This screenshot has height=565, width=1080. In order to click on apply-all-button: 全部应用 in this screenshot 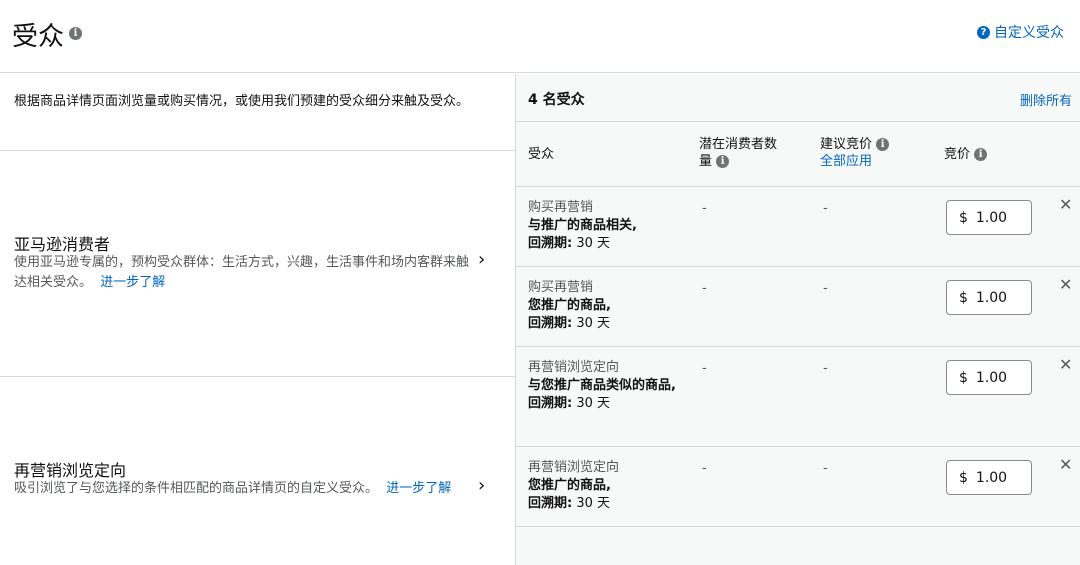, I will do `click(846, 161)`.